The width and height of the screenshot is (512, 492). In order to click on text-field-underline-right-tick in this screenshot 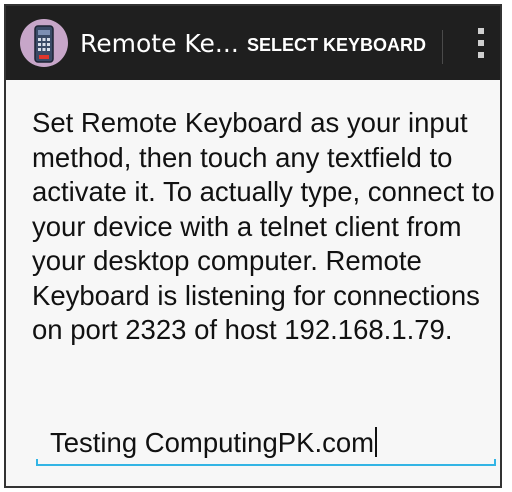, I will do `click(495, 462)`.